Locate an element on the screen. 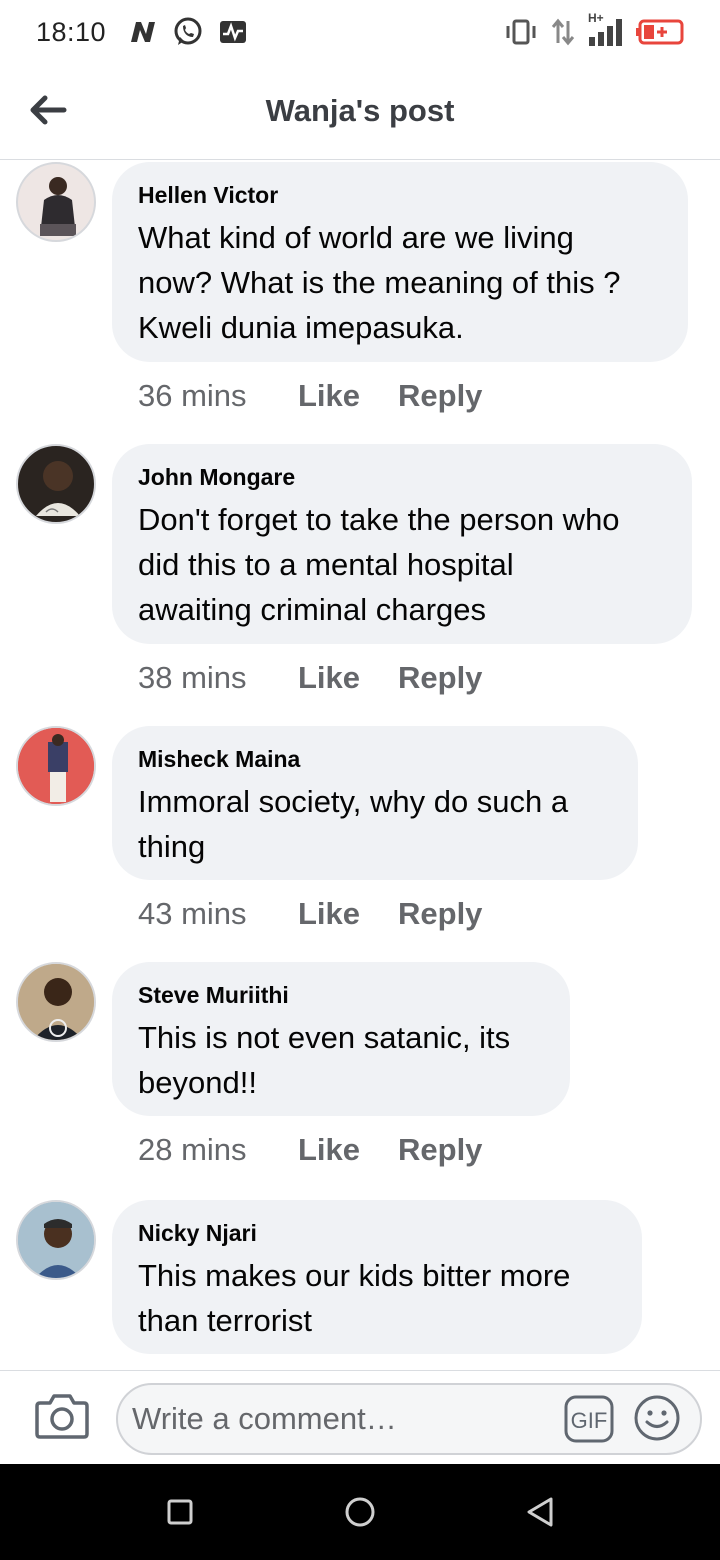 The width and height of the screenshot is (720, 1560). comment-line: What kind of world are we living is located at coordinates (356, 237).